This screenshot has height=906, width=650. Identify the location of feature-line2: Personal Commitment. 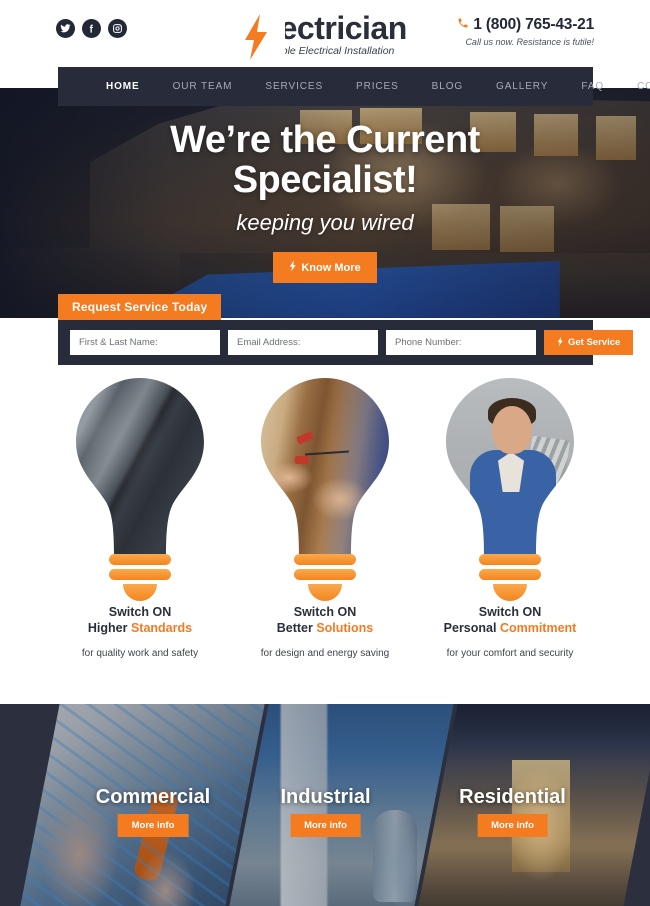
(510, 628).